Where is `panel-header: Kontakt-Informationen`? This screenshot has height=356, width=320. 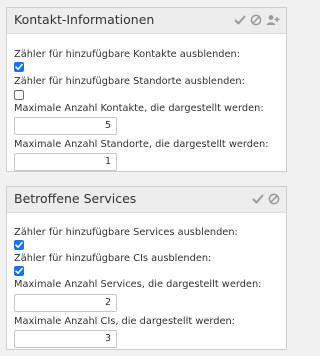 panel-header: Kontakt-Informationen is located at coordinates (146, 21).